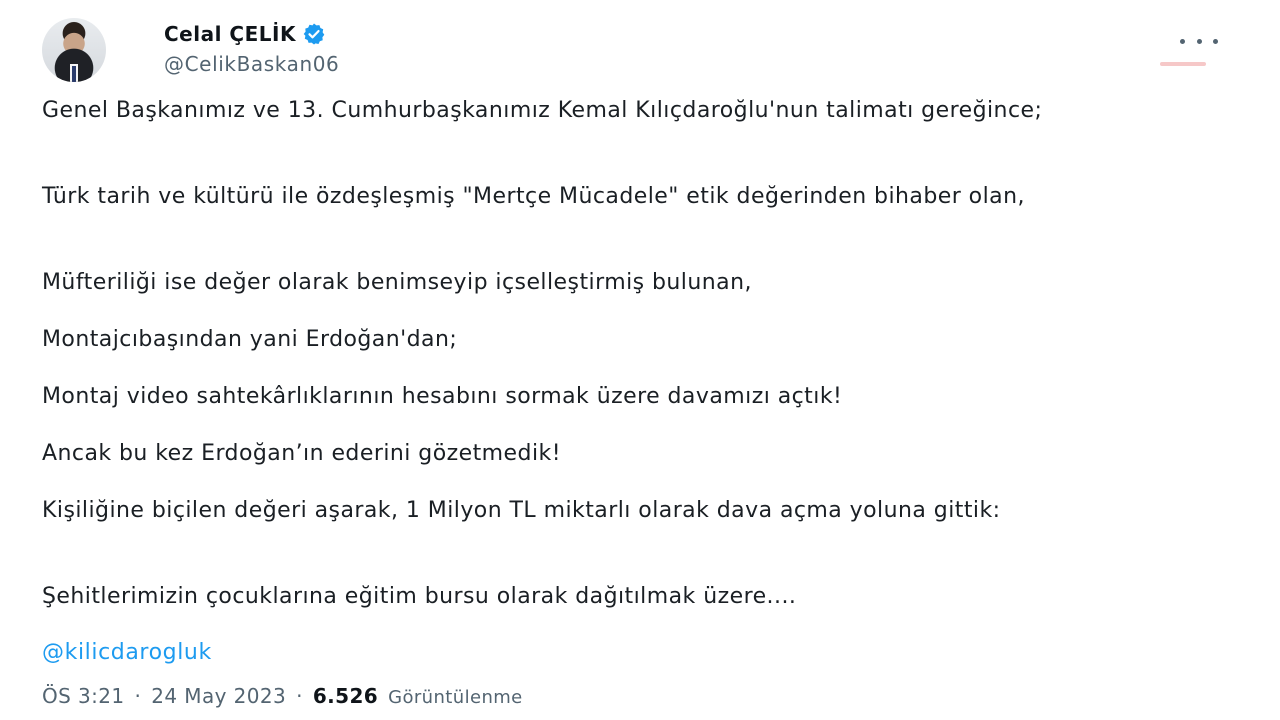 This screenshot has height=720, width=1280. I want to click on author-handle: @CelikBaskan06, so click(251, 64).